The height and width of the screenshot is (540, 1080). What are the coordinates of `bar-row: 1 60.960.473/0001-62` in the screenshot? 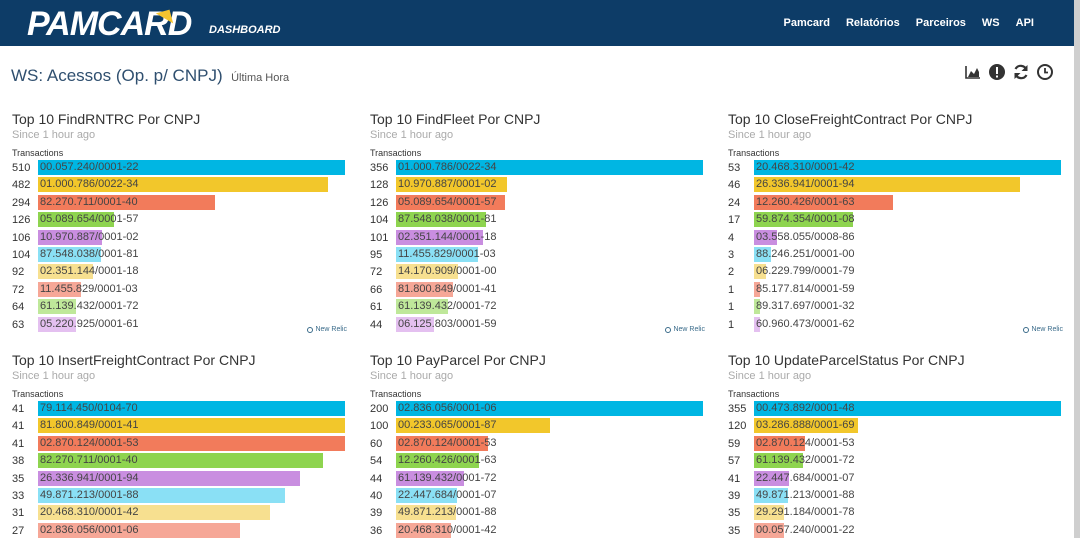 It's located at (895, 325).